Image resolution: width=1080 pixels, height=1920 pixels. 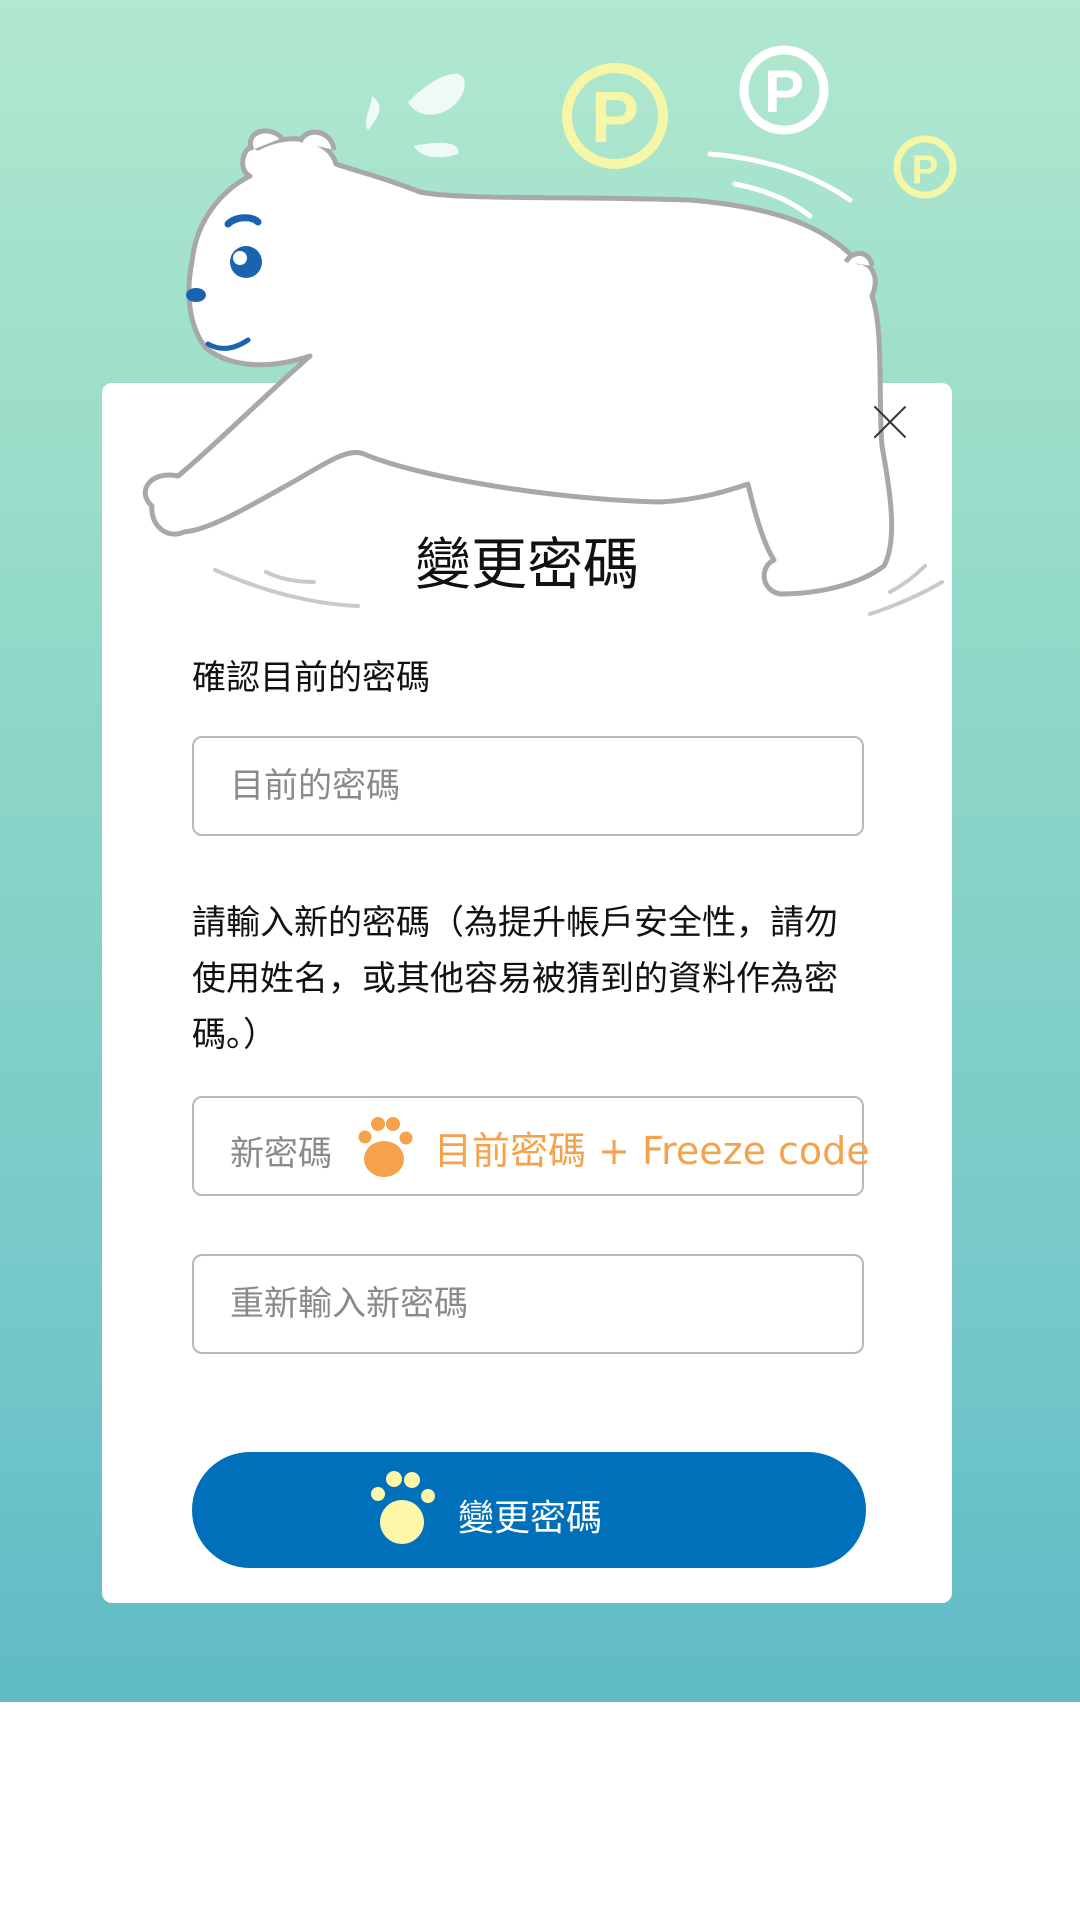 I want to click on new-password-field: 新密碼 目前密碼 + Freeze code, so click(x=531, y=1146).